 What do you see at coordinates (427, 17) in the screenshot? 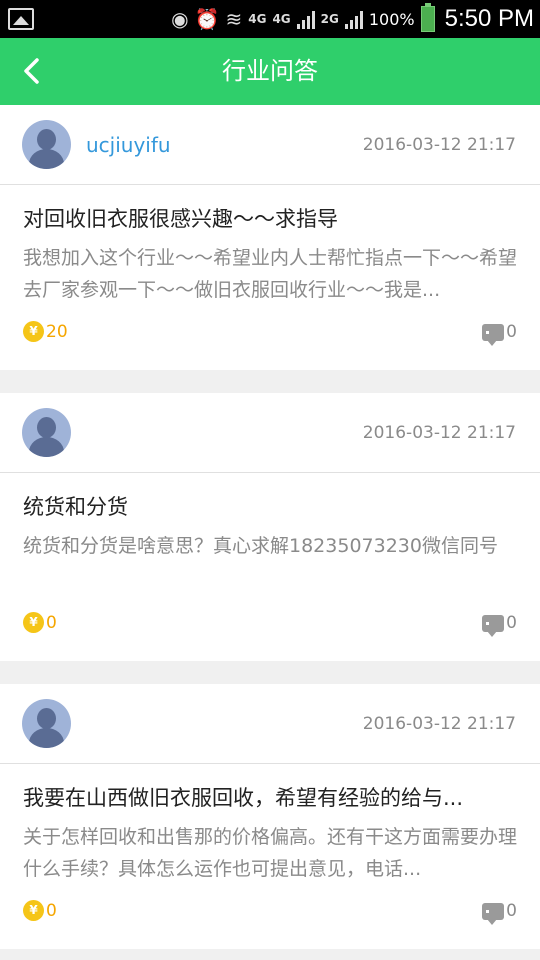
I see `battery-icon` at bounding box center [427, 17].